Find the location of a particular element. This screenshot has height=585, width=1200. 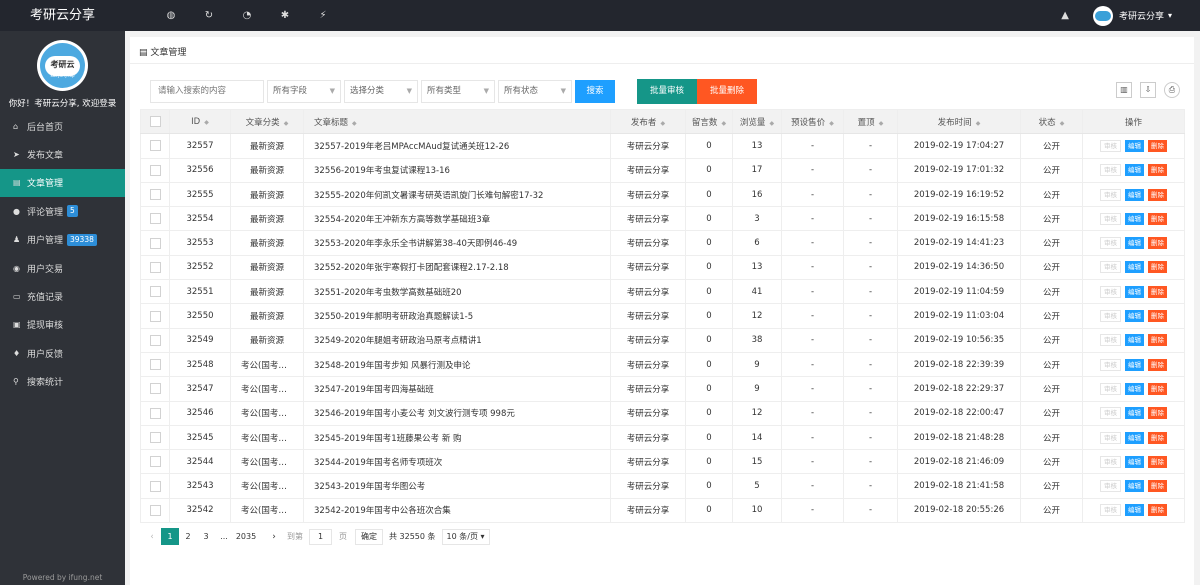

page-size-select: 10 条/页 ▾ is located at coordinates (465, 536).